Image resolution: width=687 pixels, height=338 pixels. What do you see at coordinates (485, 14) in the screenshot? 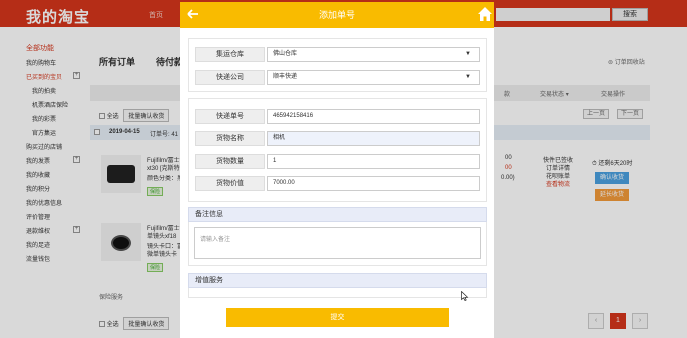
I see `home-icon` at bounding box center [485, 14].